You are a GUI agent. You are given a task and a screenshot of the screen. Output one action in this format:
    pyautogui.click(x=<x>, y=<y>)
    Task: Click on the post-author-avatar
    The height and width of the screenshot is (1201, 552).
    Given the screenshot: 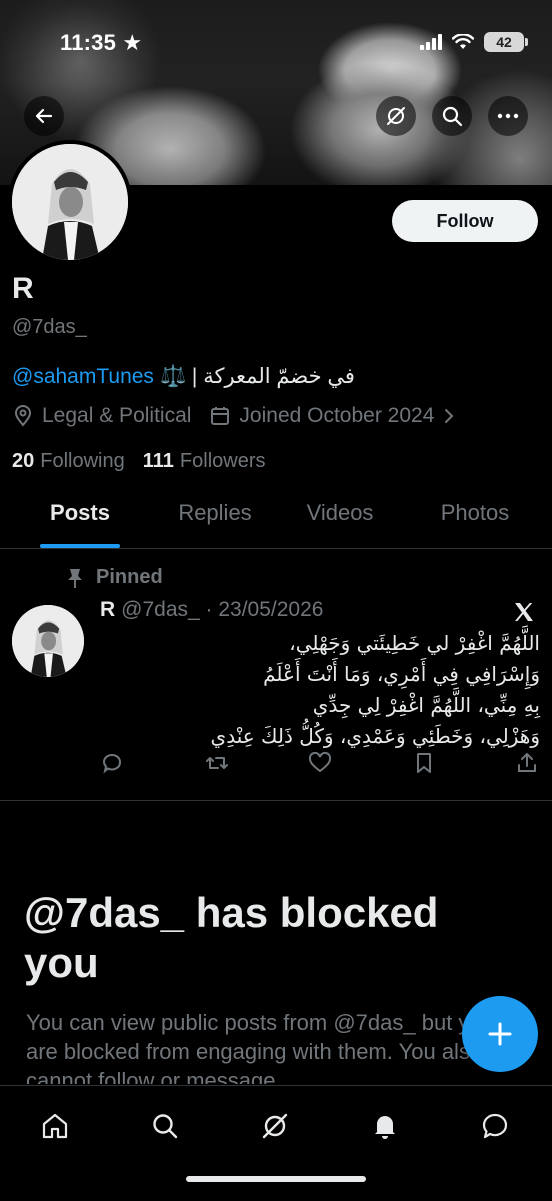 What is the action you would take?
    pyautogui.click(x=48, y=641)
    